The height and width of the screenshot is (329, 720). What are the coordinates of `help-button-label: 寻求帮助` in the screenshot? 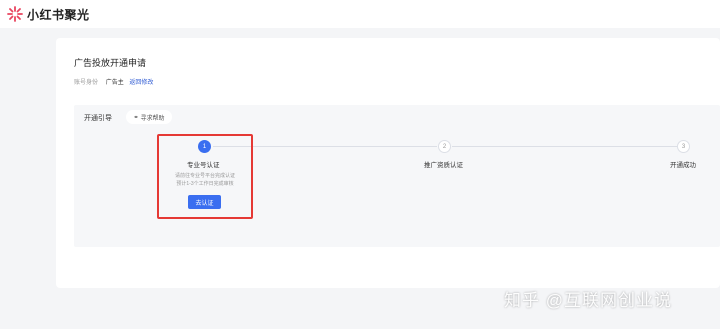 It's located at (152, 118).